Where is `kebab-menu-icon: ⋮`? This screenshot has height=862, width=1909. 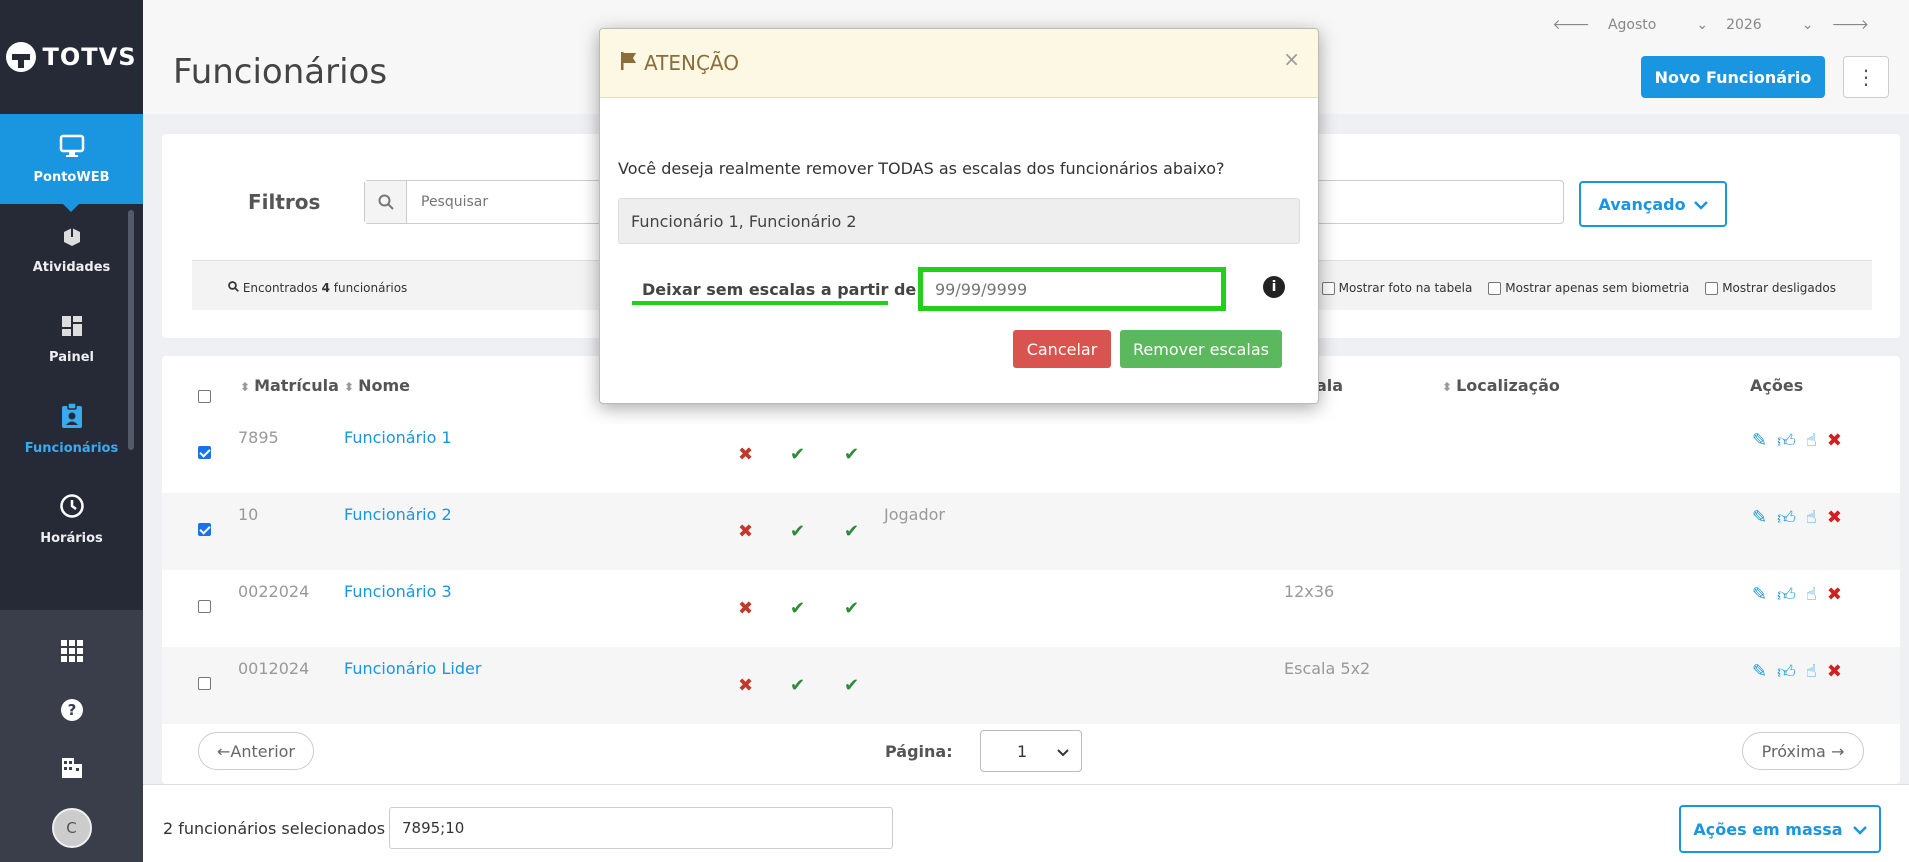
kebab-menu-icon: ⋮ is located at coordinates (1866, 77).